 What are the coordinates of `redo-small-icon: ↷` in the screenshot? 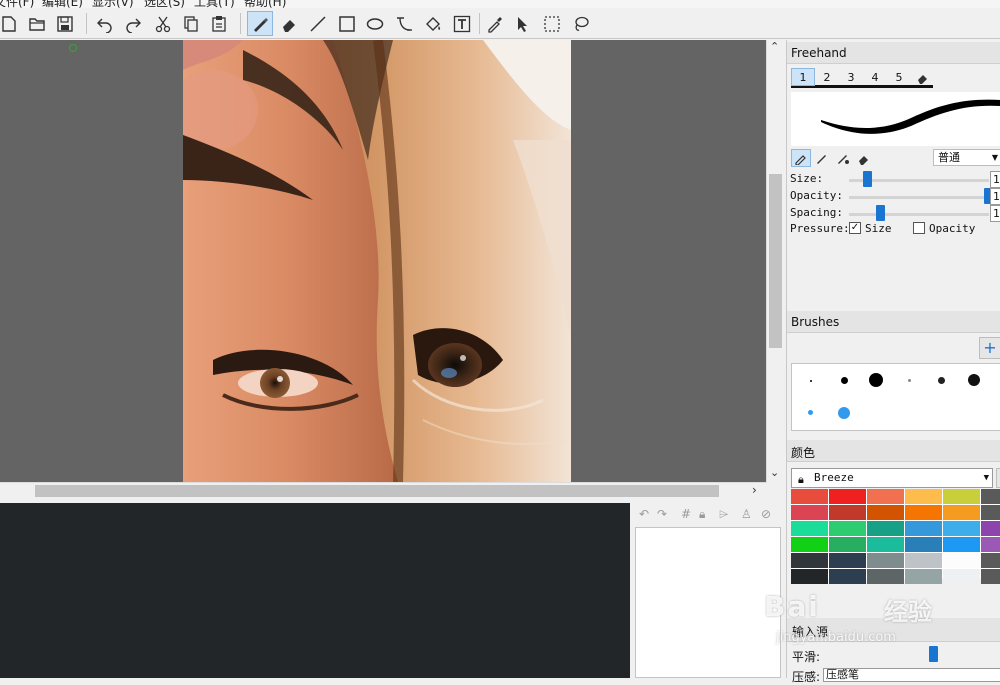 It's located at (662, 514).